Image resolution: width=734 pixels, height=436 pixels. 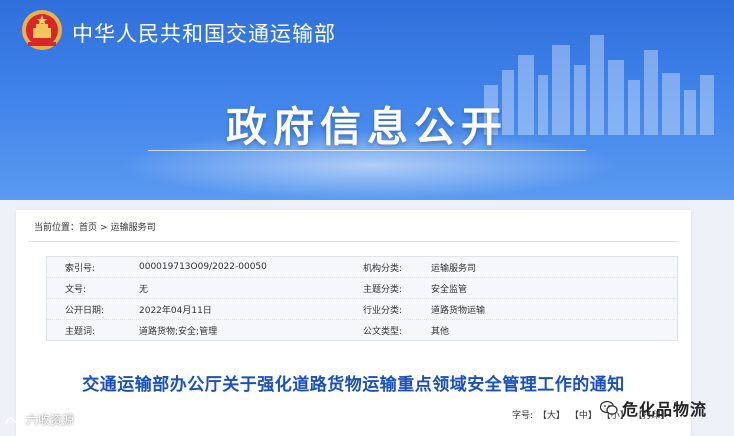 What do you see at coordinates (383, 268) in the screenshot?
I see `metadata-key: 机构分类:` at bounding box center [383, 268].